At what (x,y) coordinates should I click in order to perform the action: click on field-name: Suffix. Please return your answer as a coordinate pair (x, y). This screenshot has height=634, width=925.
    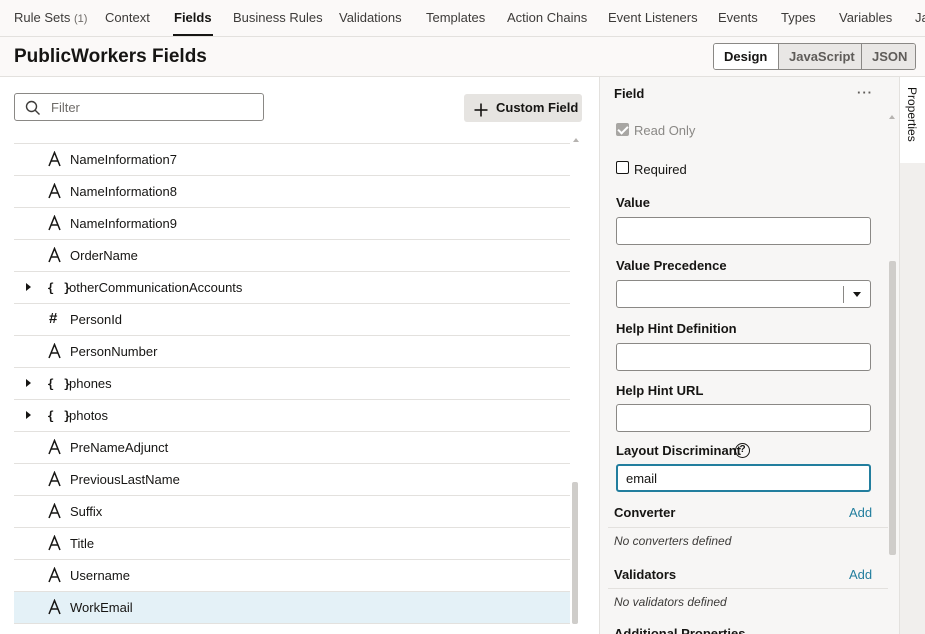
    Looking at the image, I should click on (86, 511).